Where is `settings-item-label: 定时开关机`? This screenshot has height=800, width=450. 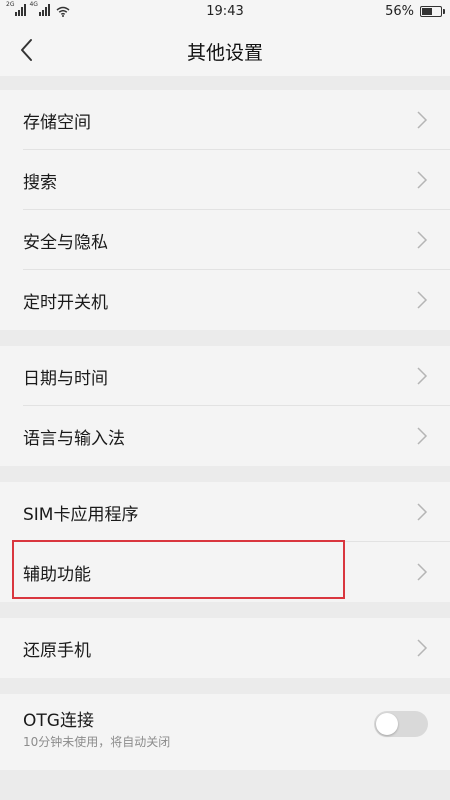
settings-item-label: 定时开关机 is located at coordinates (65, 303).